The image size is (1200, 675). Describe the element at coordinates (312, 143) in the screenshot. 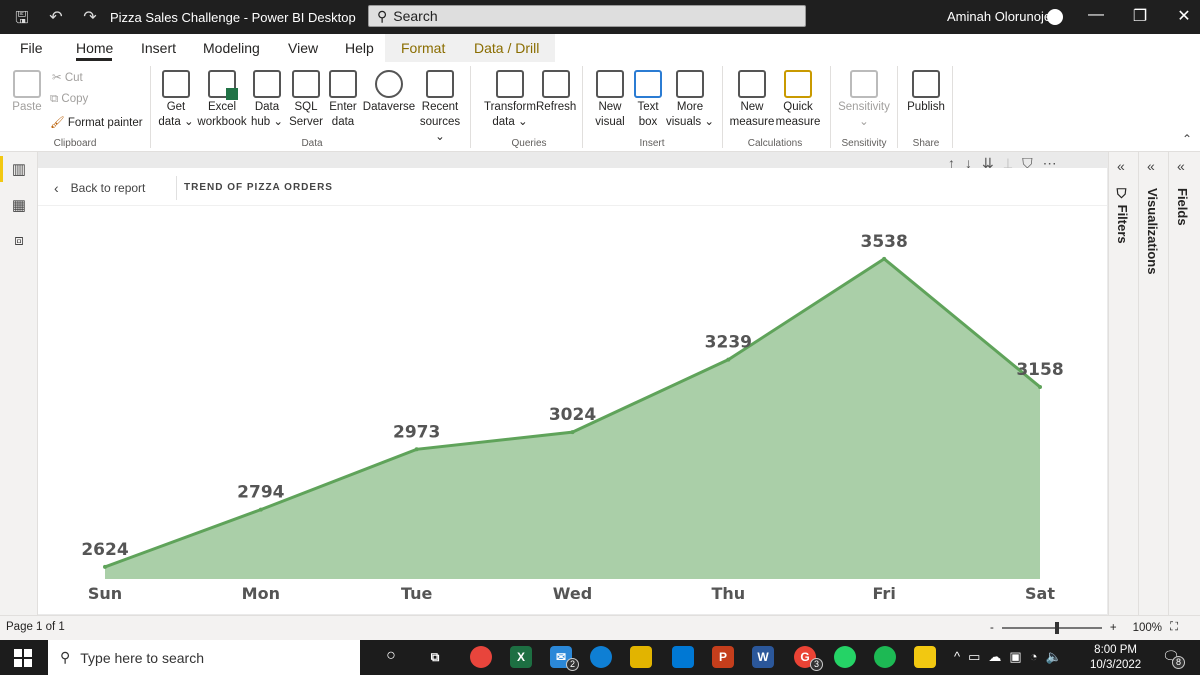

I see `data-group-label: Data` at that location.